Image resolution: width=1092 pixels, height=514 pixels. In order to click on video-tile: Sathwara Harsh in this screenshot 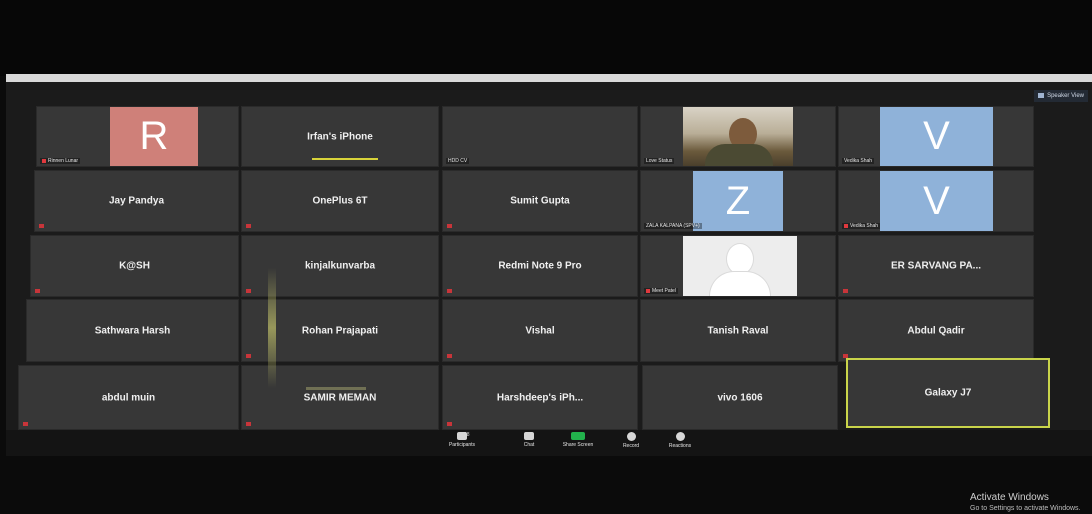, I will do `click(132, 330)`.